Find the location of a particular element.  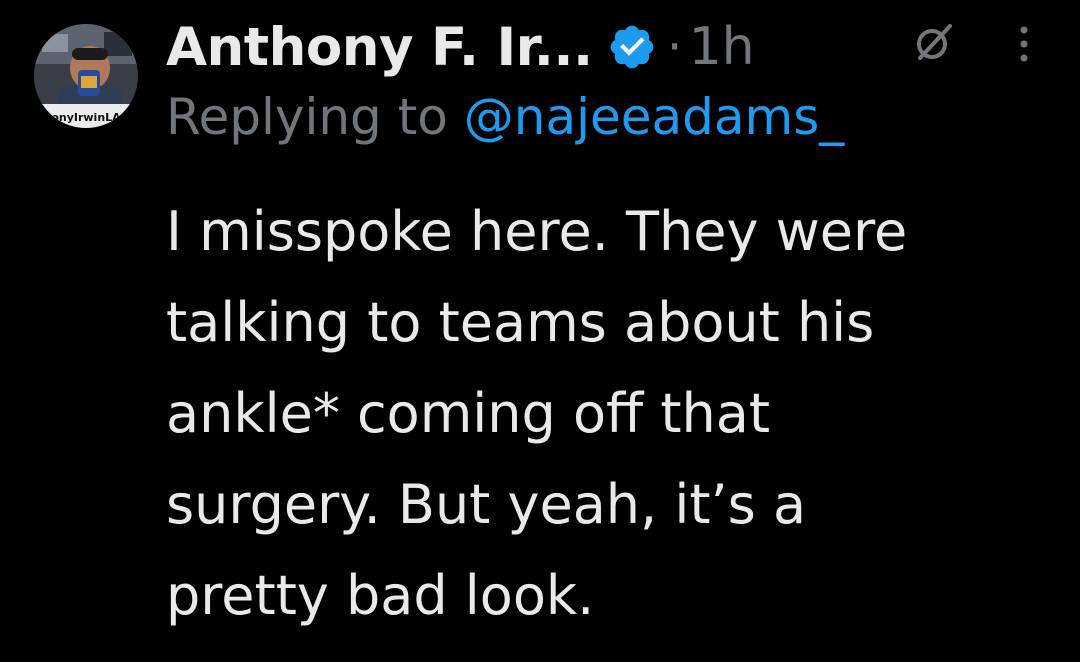

avatar-image: onyIrwinLA is located at coordinates (86, 76).